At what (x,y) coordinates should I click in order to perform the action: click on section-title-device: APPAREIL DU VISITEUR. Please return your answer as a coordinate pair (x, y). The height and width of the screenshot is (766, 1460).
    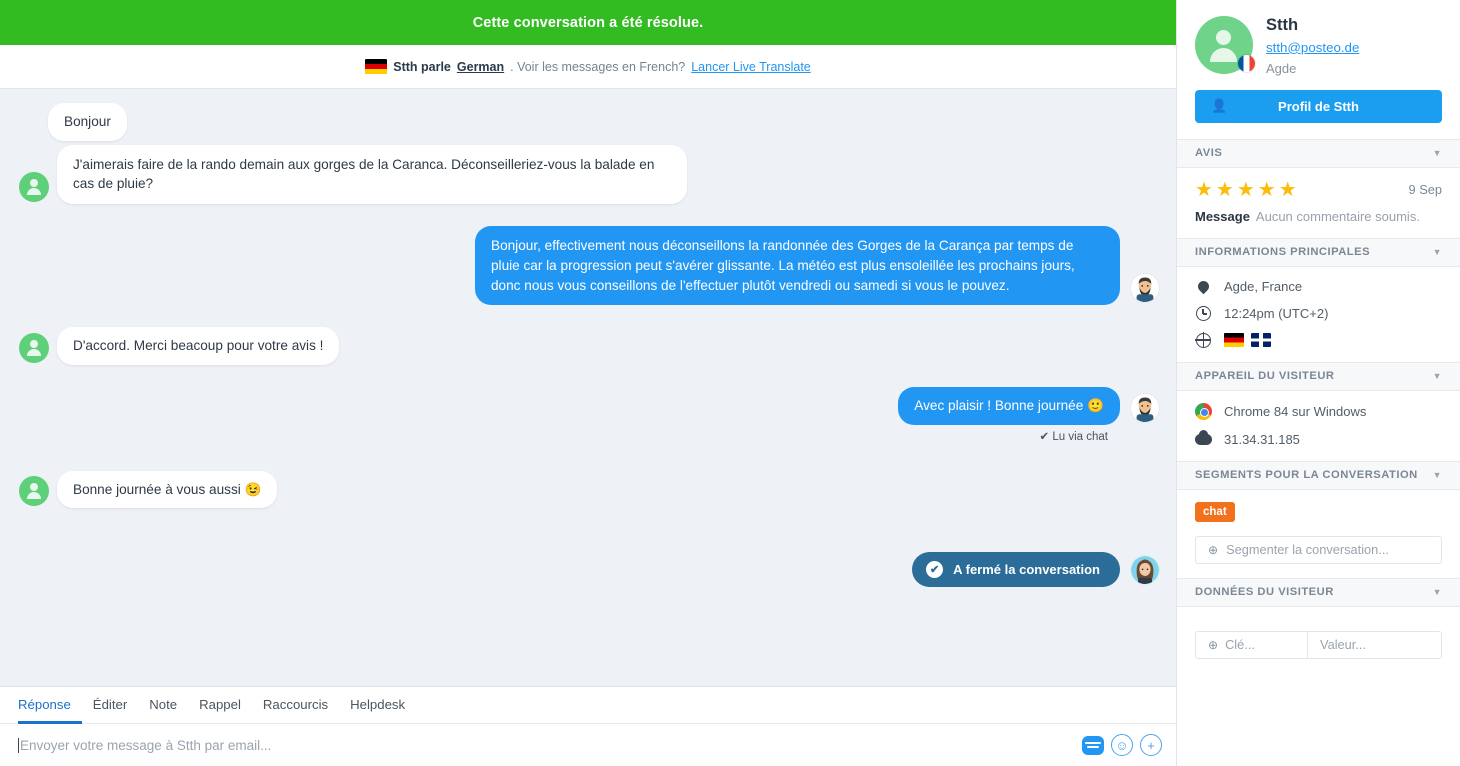
    Looking at the image, I should click on (1265, 376).